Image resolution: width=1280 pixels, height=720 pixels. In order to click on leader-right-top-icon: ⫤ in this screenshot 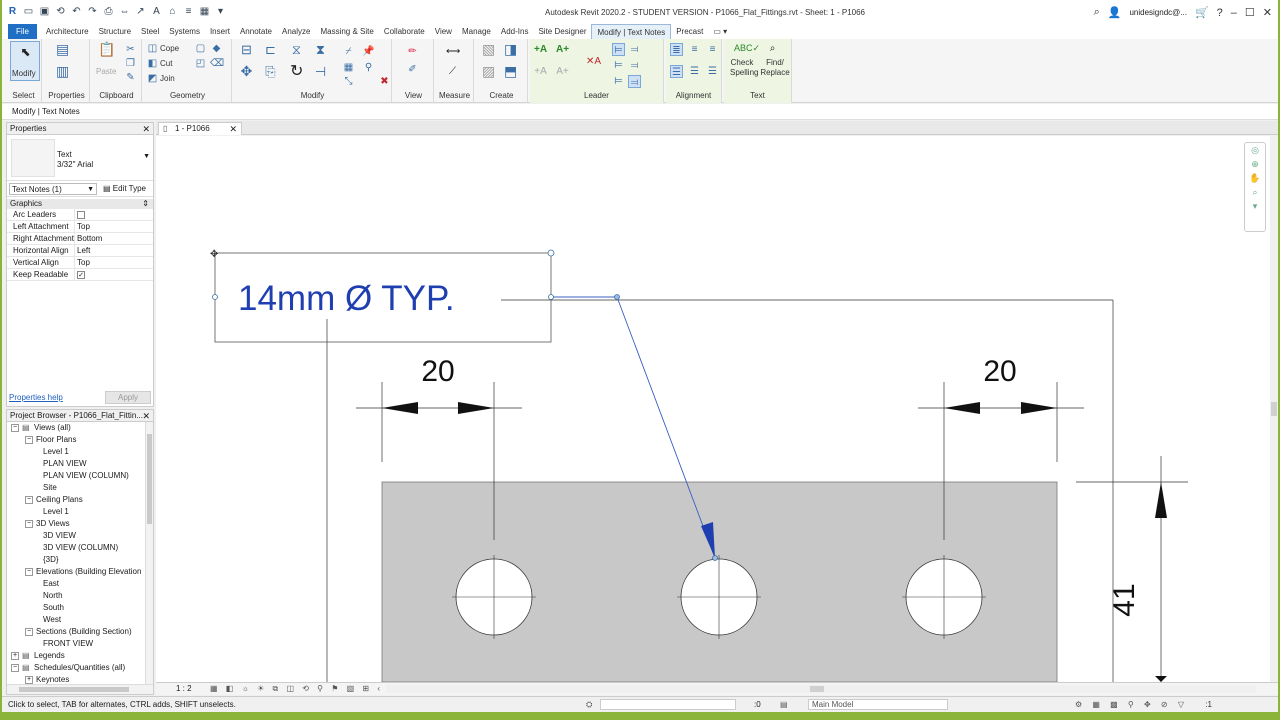, I will do `click(634, 49)`.